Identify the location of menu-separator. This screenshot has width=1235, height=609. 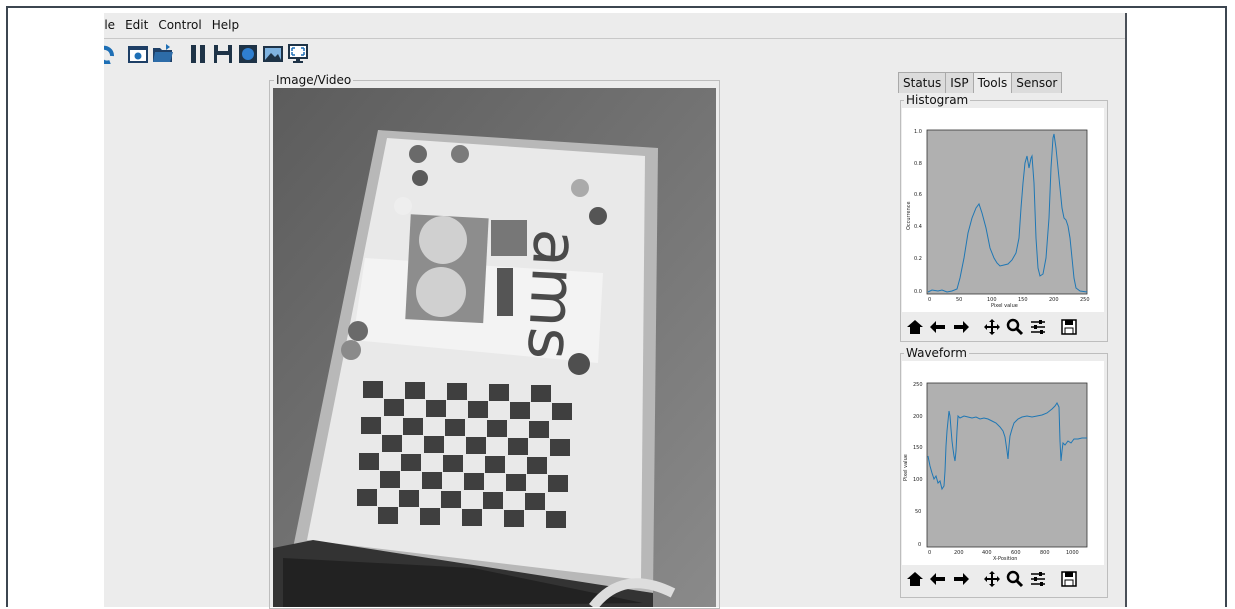
(615, 38).